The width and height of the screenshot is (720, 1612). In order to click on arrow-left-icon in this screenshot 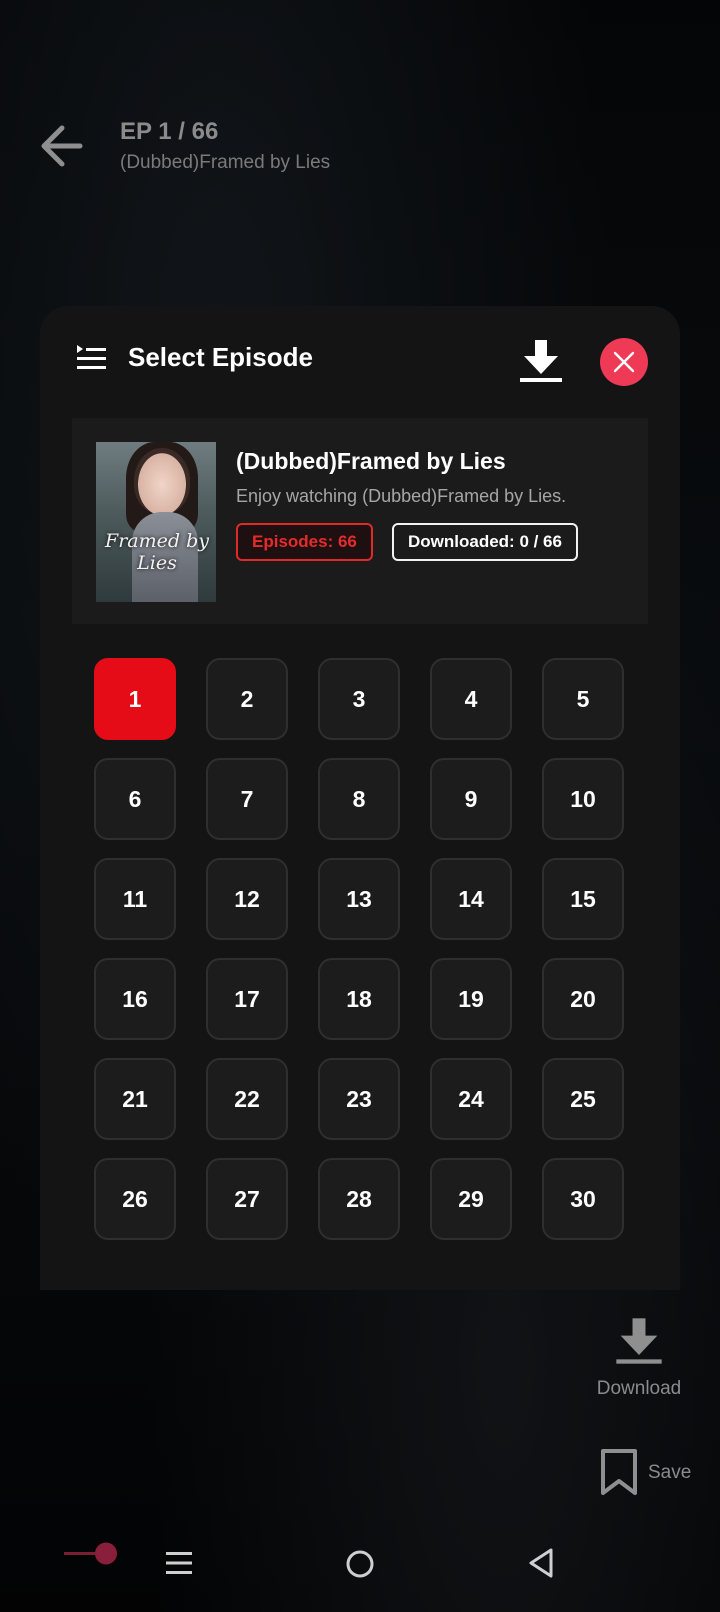, I will do `click(62, 146)`.